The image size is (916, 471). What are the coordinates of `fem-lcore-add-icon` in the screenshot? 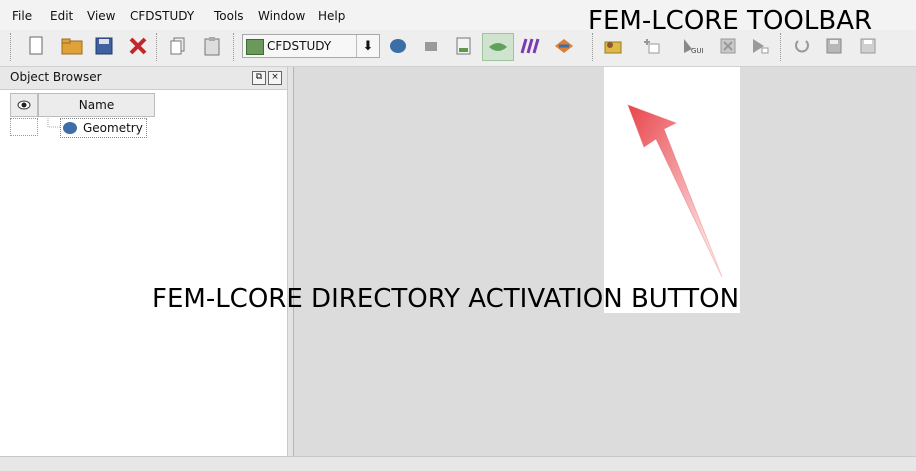 It's located at (652, 46).